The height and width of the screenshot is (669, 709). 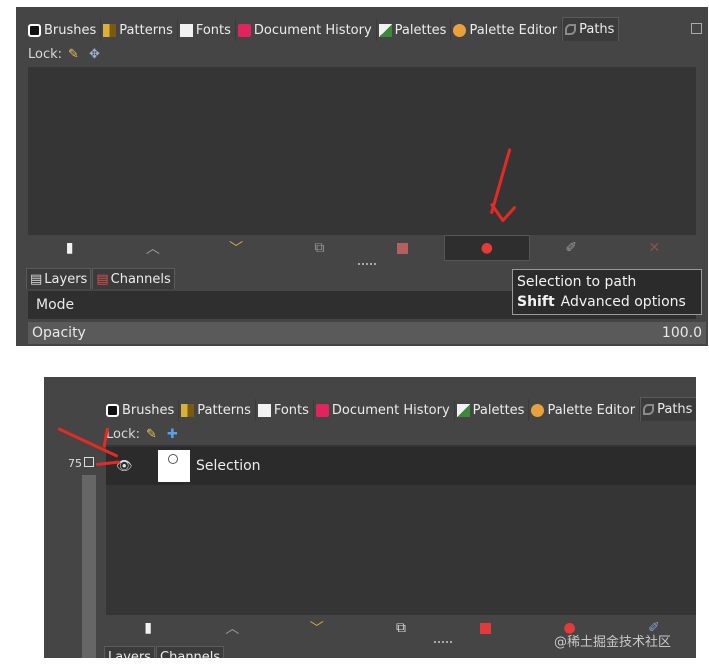 What do you see at coordinates (133, 278) in the screenshot?
I see `tab-channels: ▤ Channels` at bounding box center [133, 278].